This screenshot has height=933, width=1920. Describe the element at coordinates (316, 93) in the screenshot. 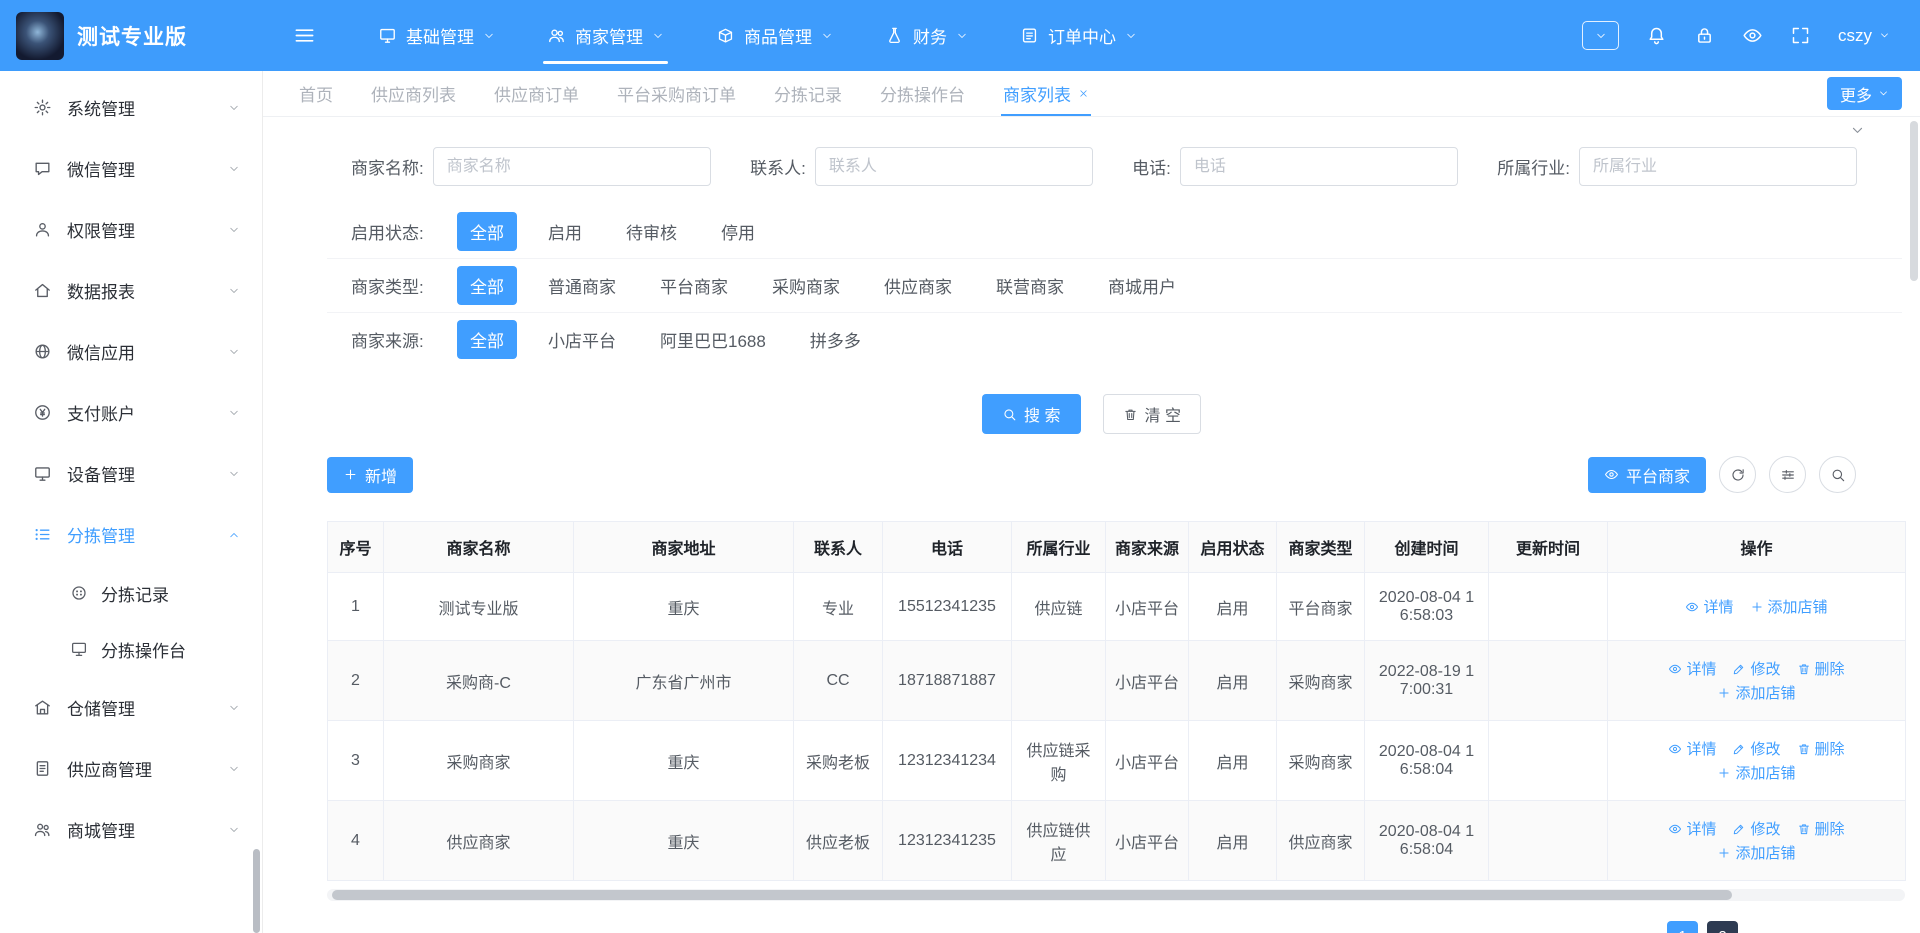

I see `tab-item-0: 首页` at that location.